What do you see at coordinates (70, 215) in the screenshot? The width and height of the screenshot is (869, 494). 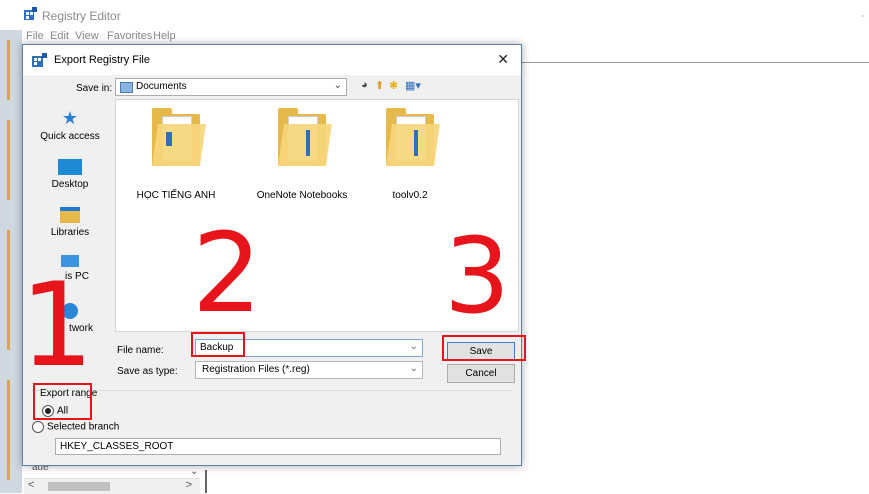 I see `libraries-icon` at bounding box center [70, 215].